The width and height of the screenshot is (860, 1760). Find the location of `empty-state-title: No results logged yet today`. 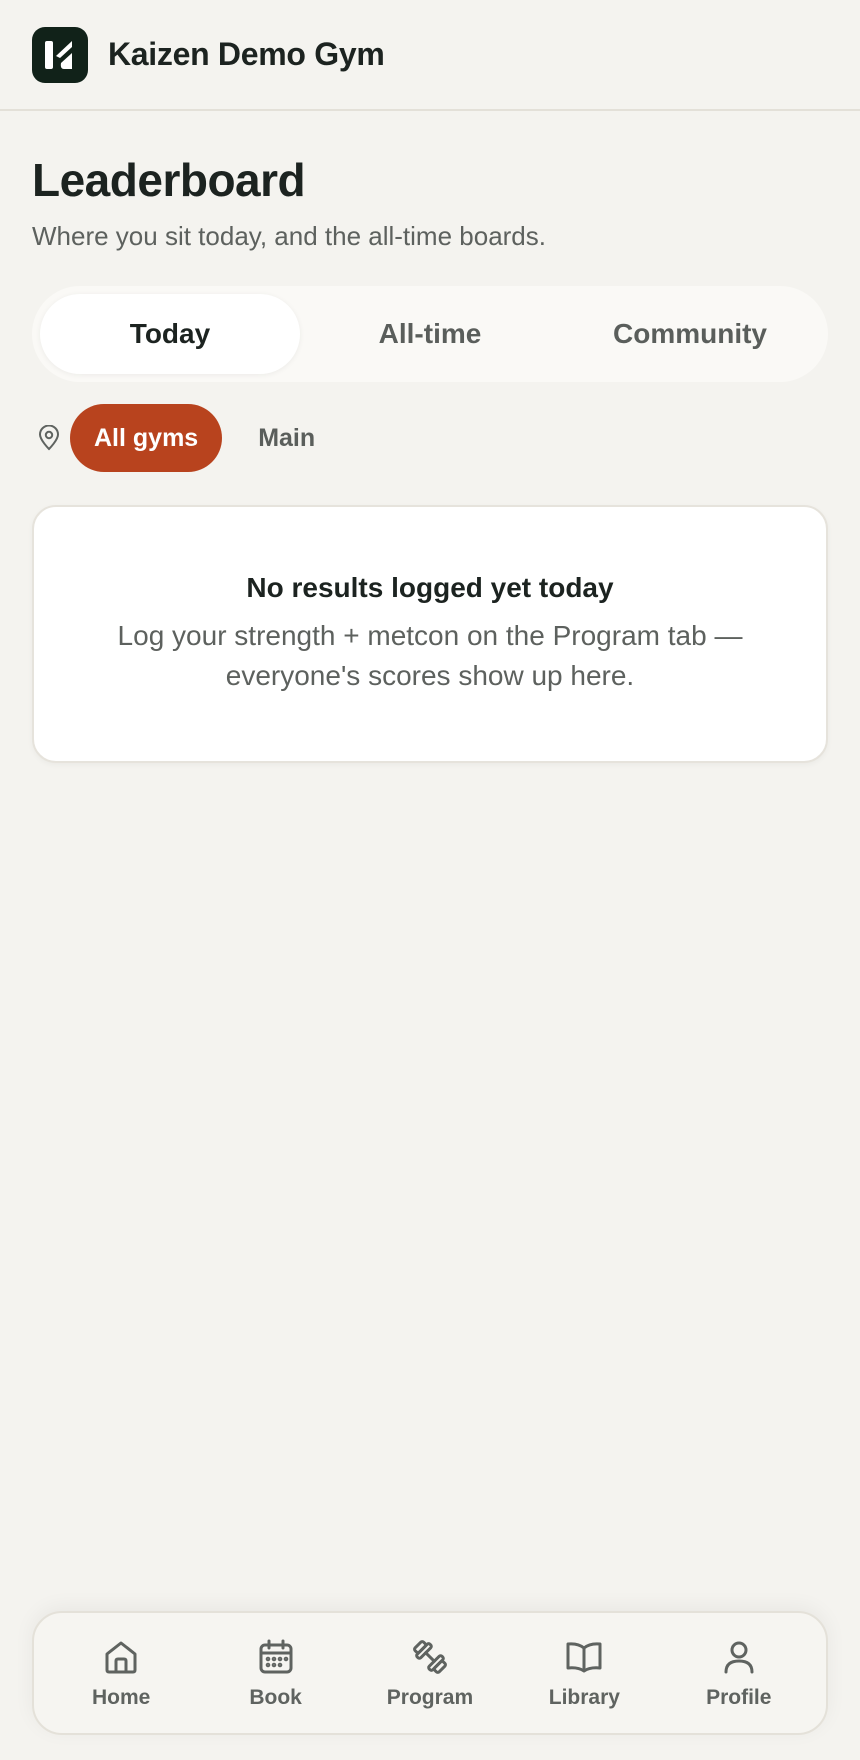

empty-state-title: No results logged yet today is located at coordinates (430, 587).